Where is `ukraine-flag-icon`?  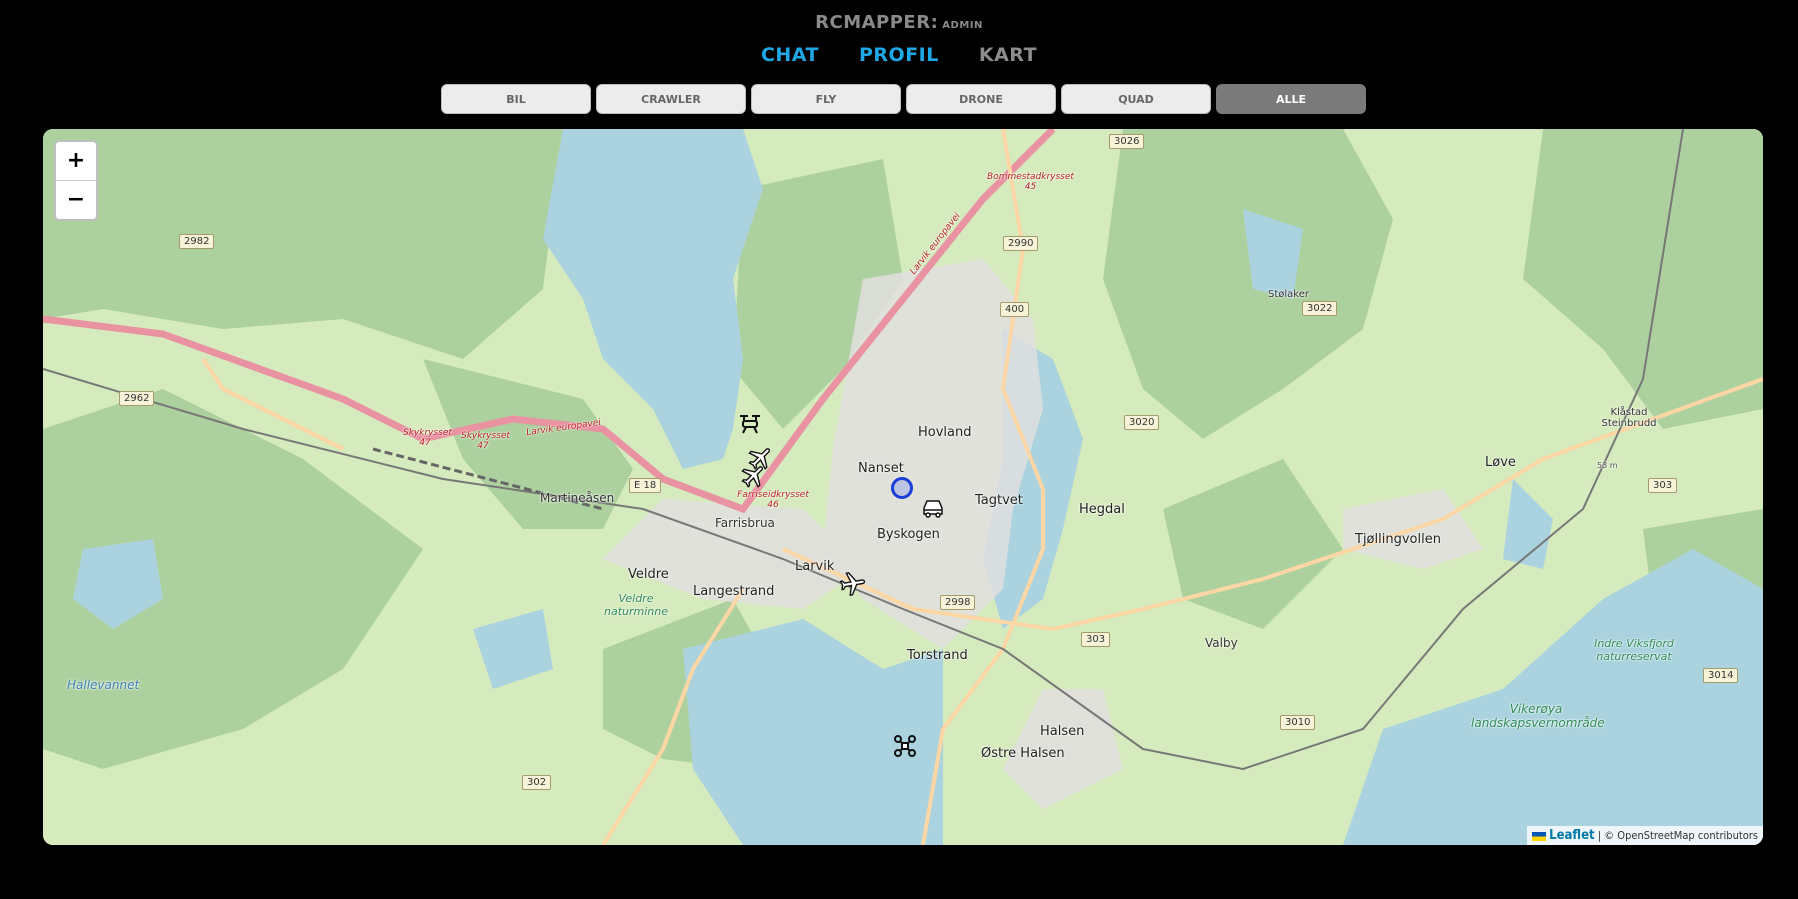 ukraine-flag-icon is located at coordinates (1539, 836).